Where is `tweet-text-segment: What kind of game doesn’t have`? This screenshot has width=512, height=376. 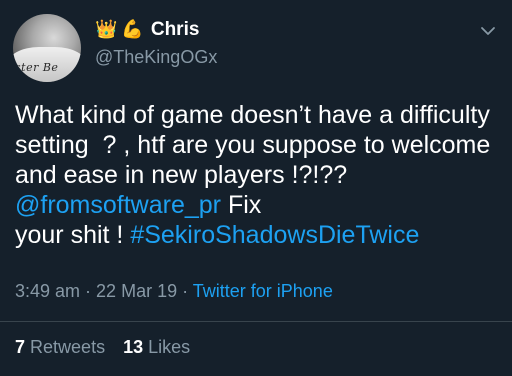 tweet-text-segment: What kind of game doesn’t have is located at coordinates (197, 115).